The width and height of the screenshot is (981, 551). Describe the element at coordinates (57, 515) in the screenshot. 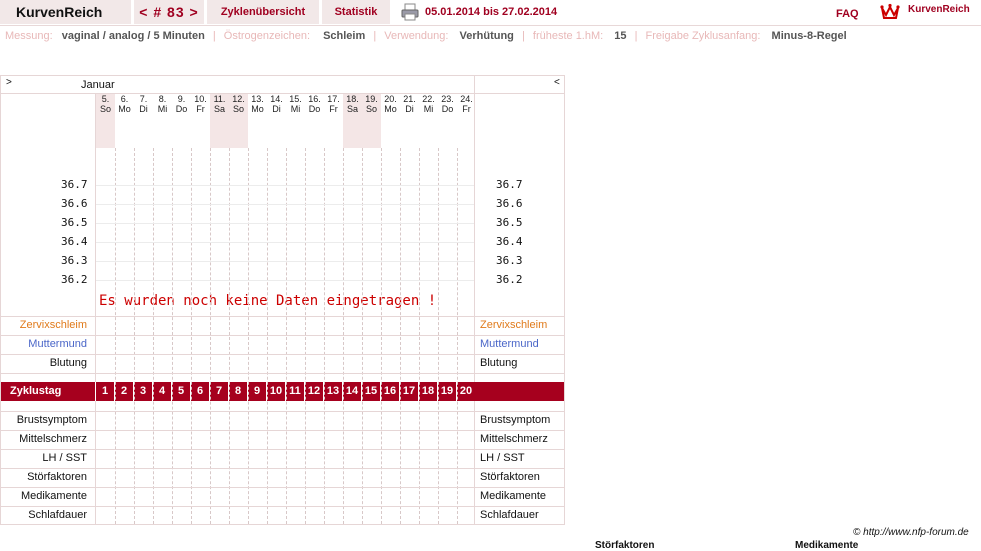

I see `symptom-label-left: Schlafdauer` at that location.